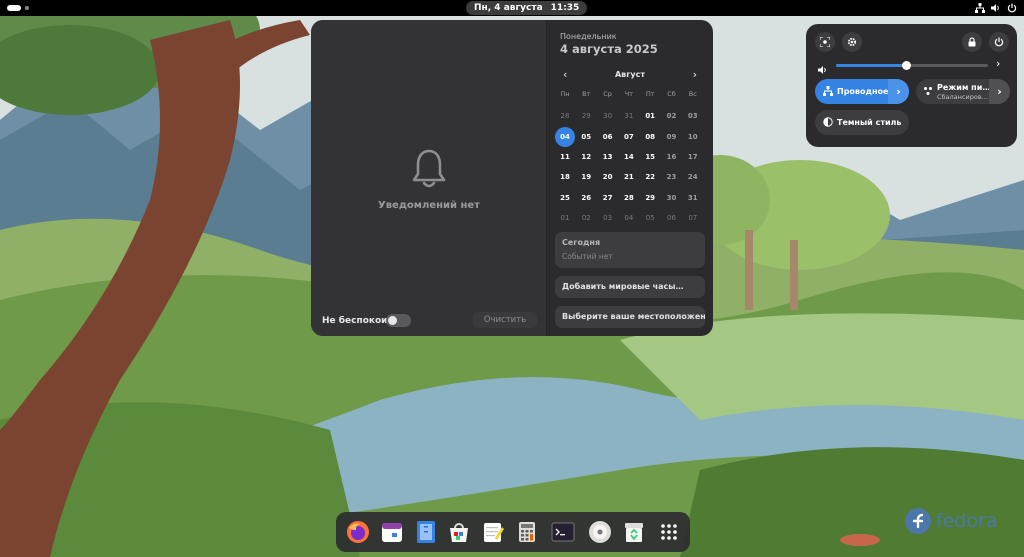  I want to click on clock-button: Пн, 4 августа 11:35, so click(527, 8).